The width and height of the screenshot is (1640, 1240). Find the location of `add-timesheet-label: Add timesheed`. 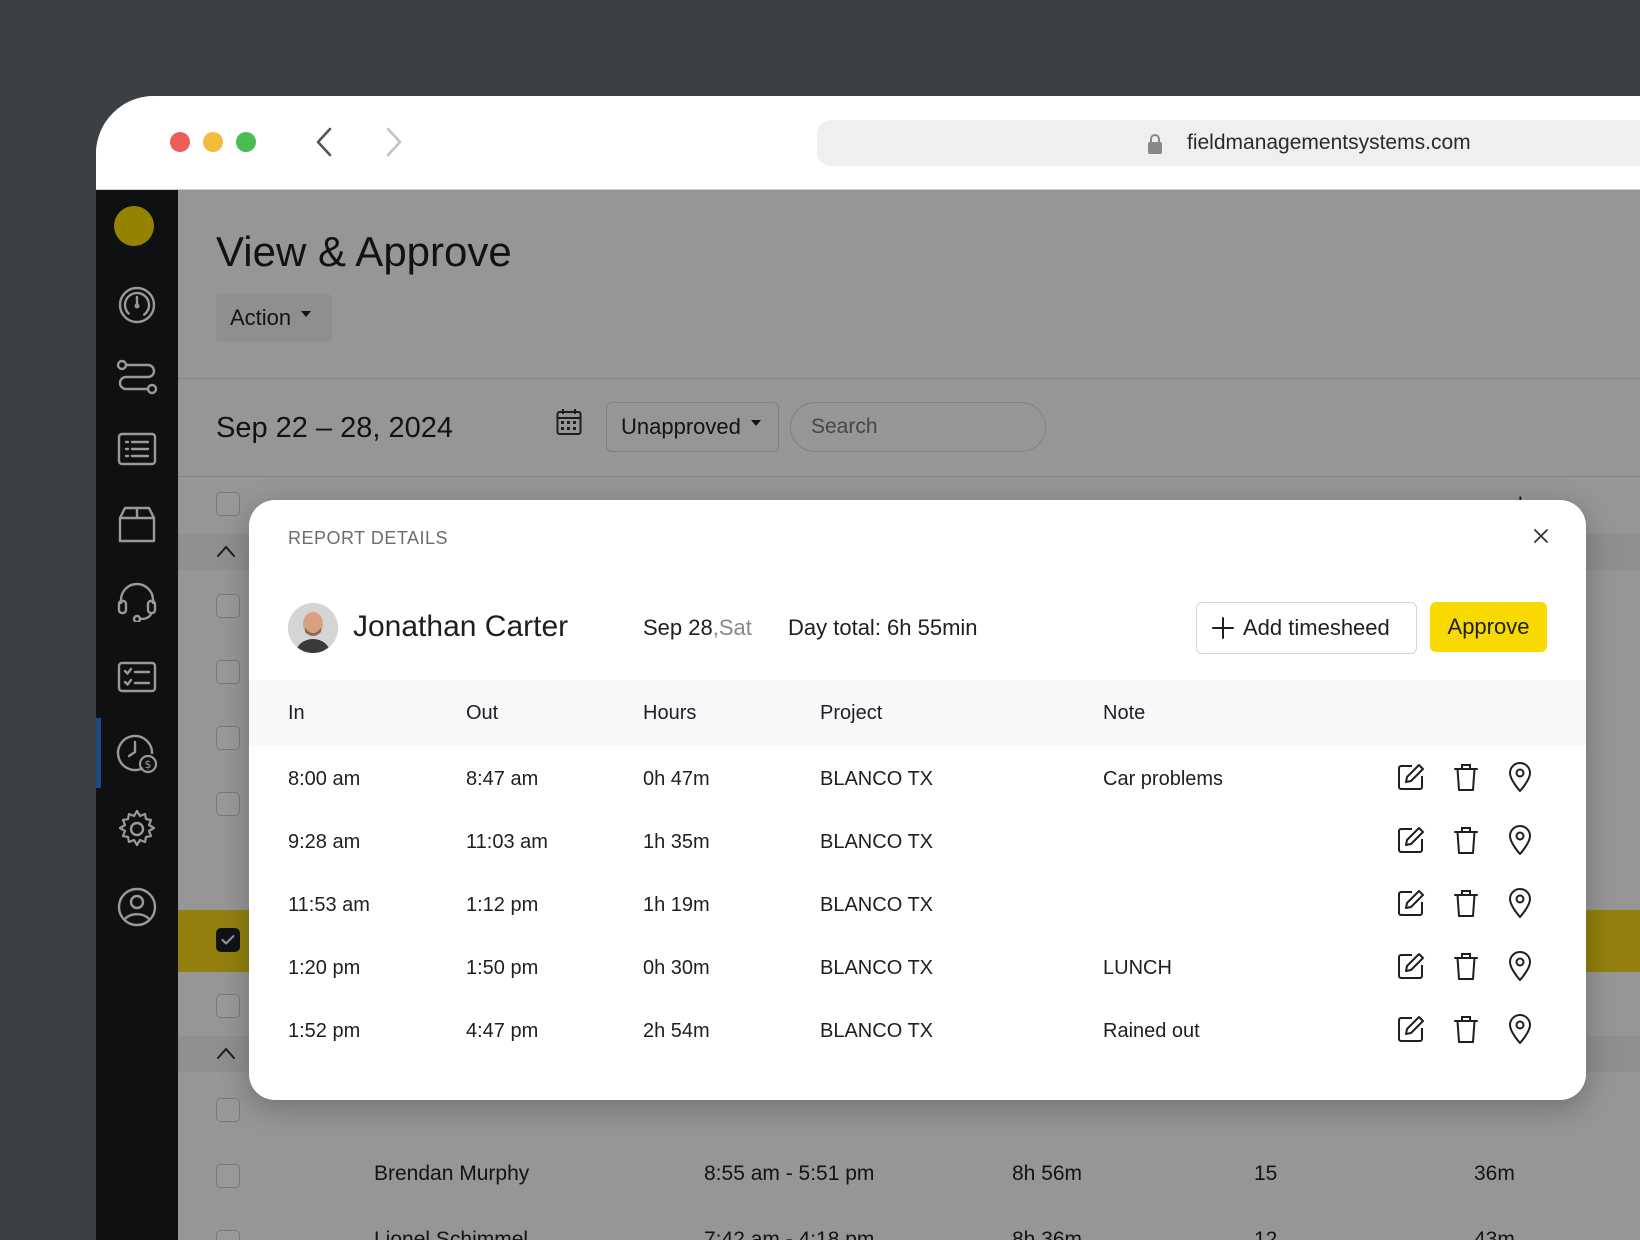

add-timesheet-label: Add timesheed is located at coordinates (1316, 627).